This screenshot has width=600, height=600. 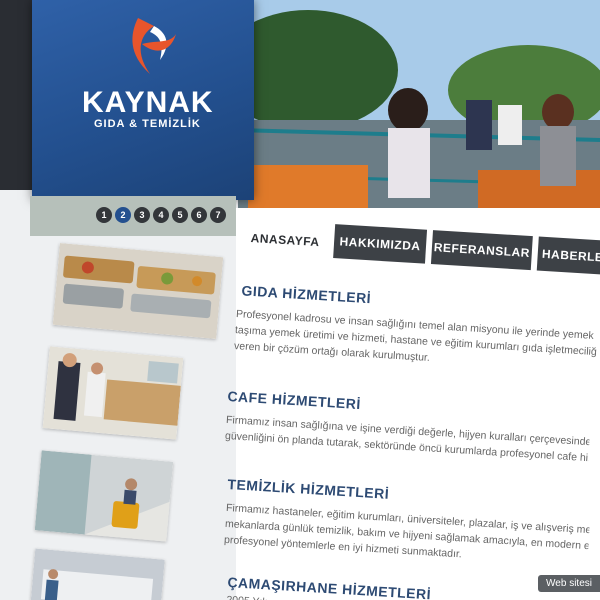 What do you see at coordinates (104, 215) in the screenshot?
I see `pager-dot: 1` at bounding box center [104, 215].